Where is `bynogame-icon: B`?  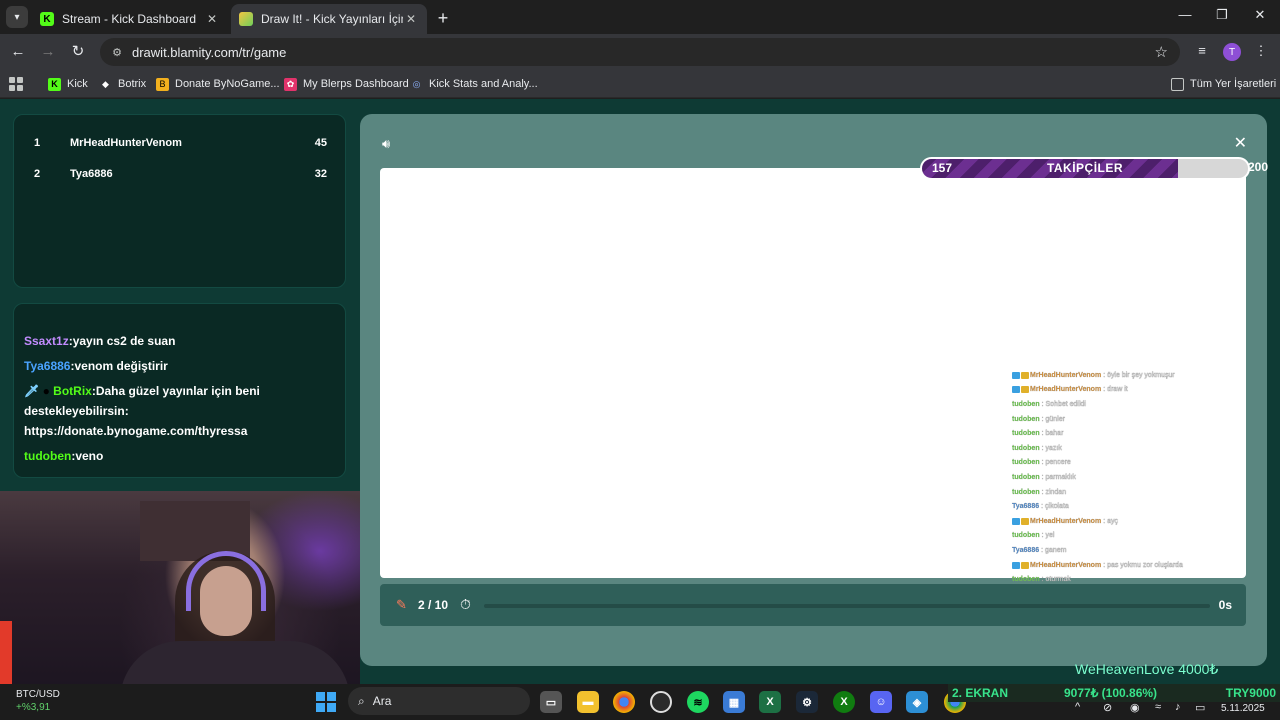 bynogame-icon: B is located at coordinates (162, 84).